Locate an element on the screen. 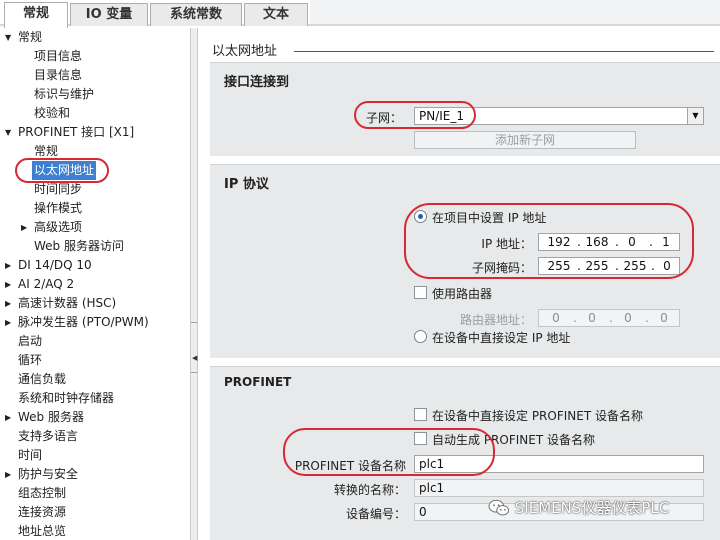  subnet-select: PN/IE_1 ▼ is located at coordinates (559, 116).